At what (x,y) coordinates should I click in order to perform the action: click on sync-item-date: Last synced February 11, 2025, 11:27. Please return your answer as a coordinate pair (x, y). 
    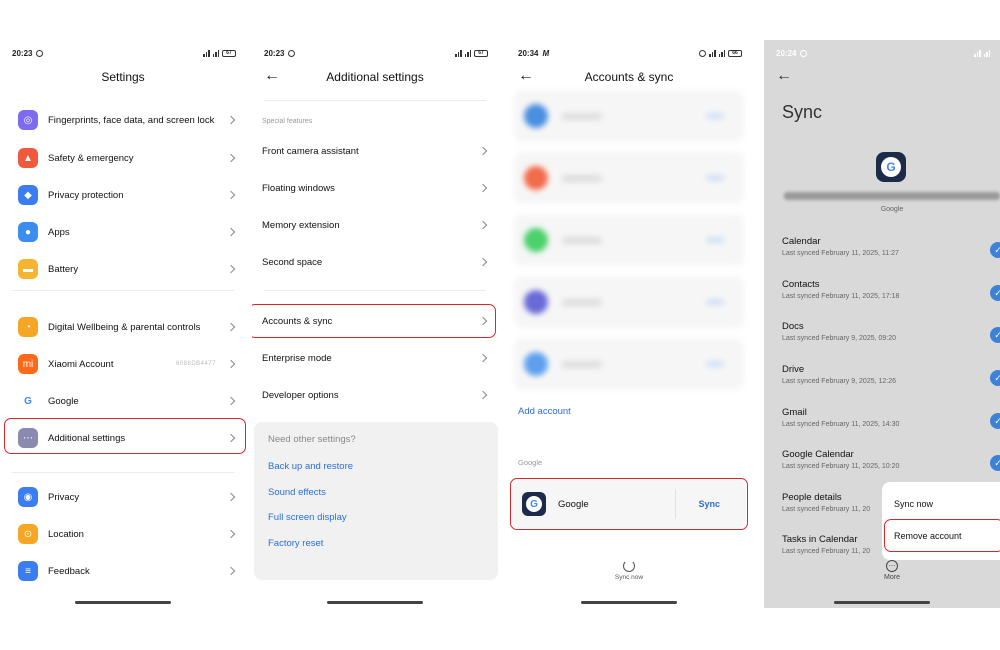
    Looking at the image, I should click on (840, 253).